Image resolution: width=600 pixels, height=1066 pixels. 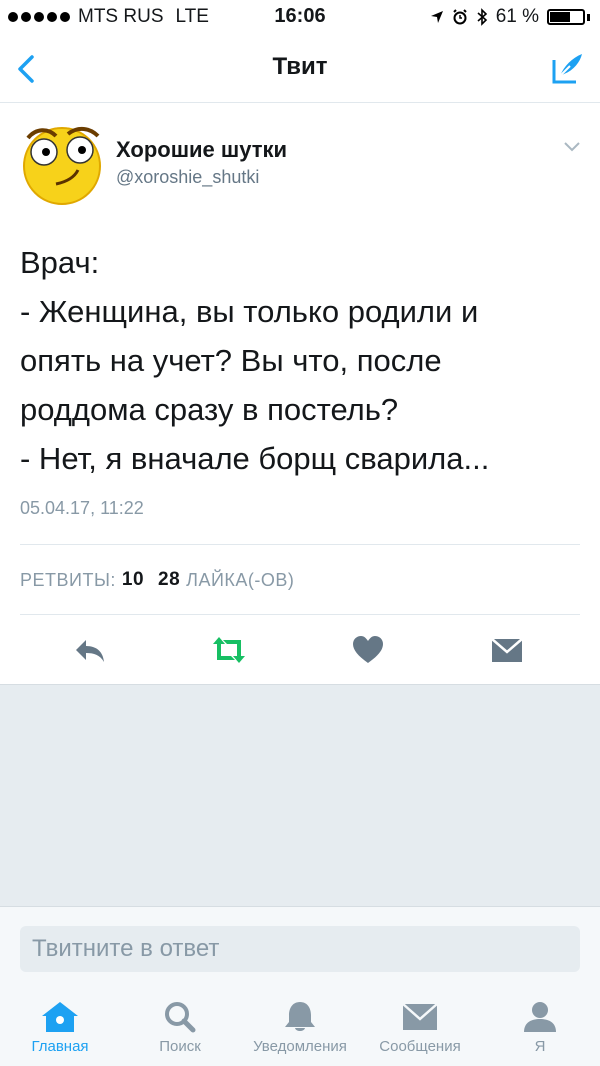 I want to click on tweet-line: - Женщина, вы только родили и, so click(x=249, y=311).